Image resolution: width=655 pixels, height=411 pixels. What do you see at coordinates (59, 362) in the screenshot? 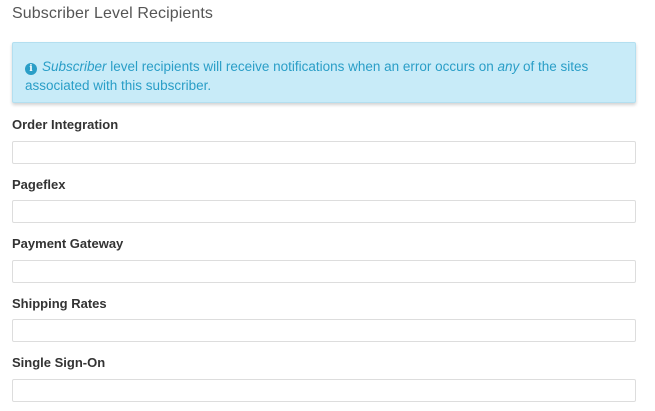
I see `single-sign-on-label: Single Sign-On` at bounding box center [59, 362].